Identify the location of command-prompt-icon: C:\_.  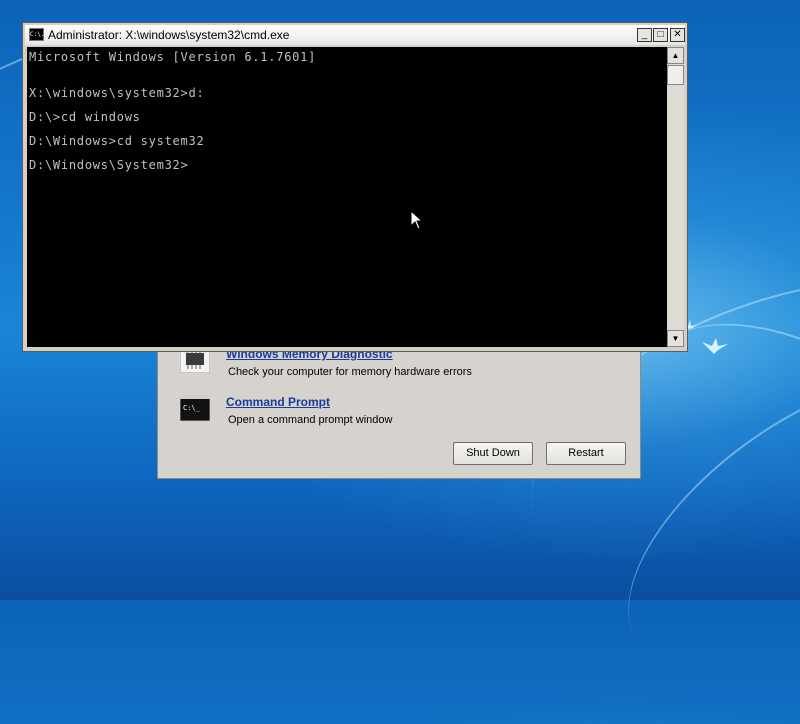
(195, 408).